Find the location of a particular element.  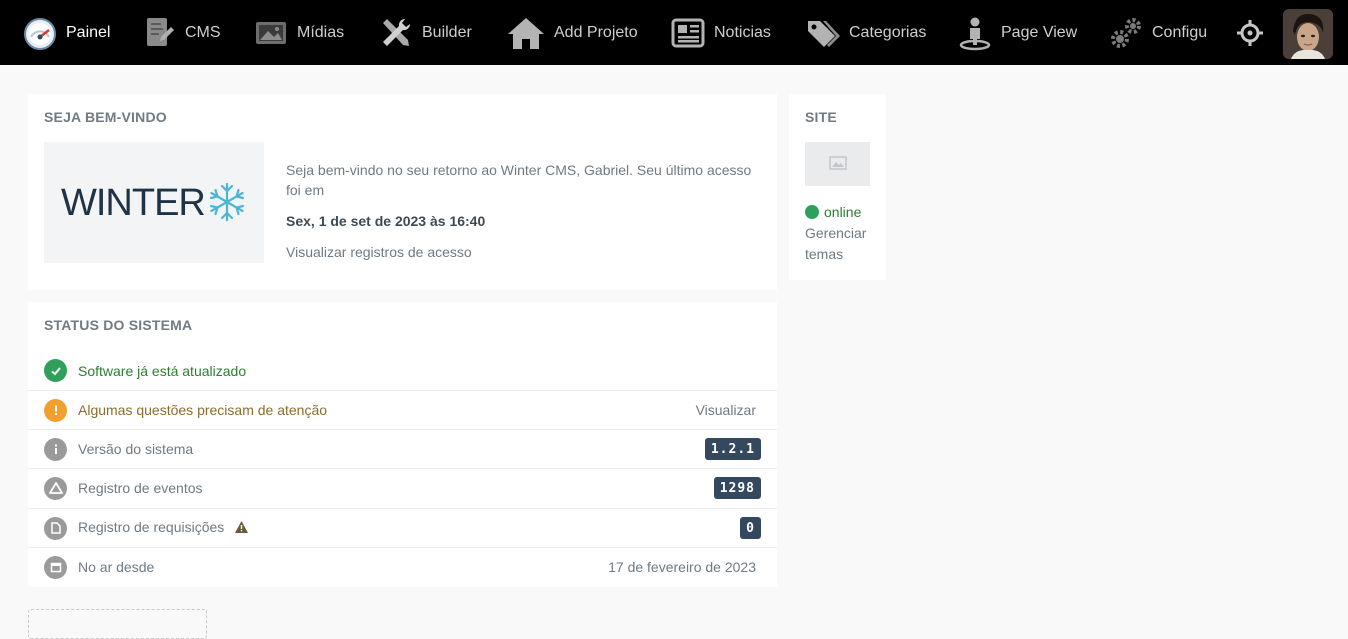

manage-themes-link: Gerenciar temas is located at coordinates (842, 244).